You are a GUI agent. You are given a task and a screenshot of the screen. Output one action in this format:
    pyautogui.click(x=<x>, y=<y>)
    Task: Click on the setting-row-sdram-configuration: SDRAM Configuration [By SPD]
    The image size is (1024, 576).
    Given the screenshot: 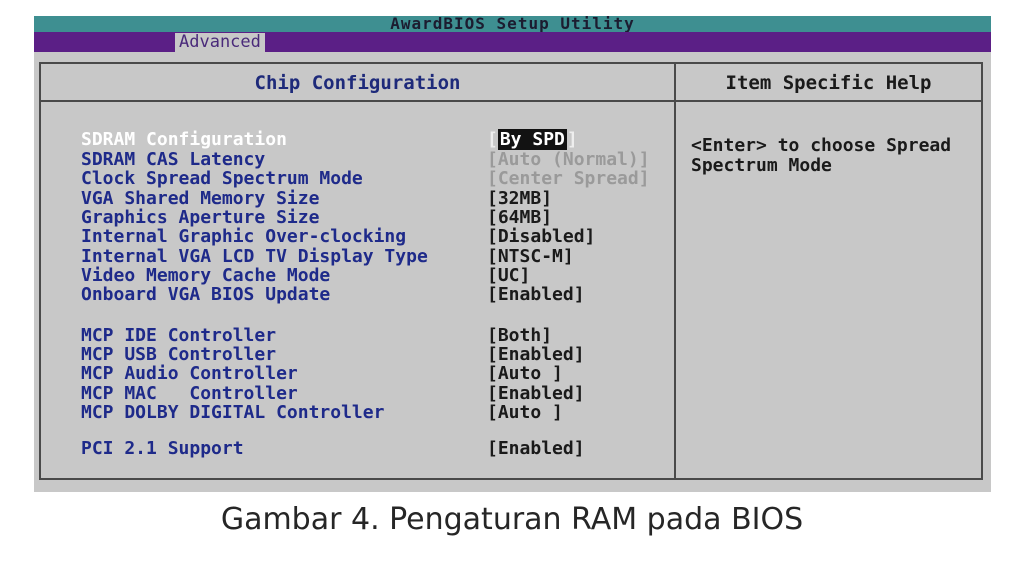 What is the action you would take?
    pyautogui.click(x=376, y=139)
    